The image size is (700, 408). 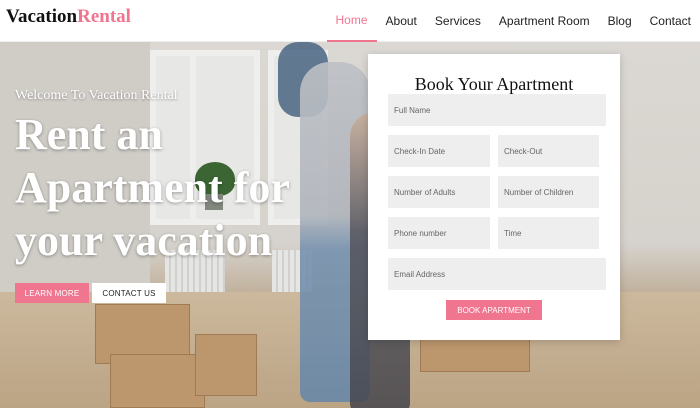 What do you see at coordinates (620, 21) in the screenshot?
I see `nav-blog: Blog` at bounding box center [620, 21].